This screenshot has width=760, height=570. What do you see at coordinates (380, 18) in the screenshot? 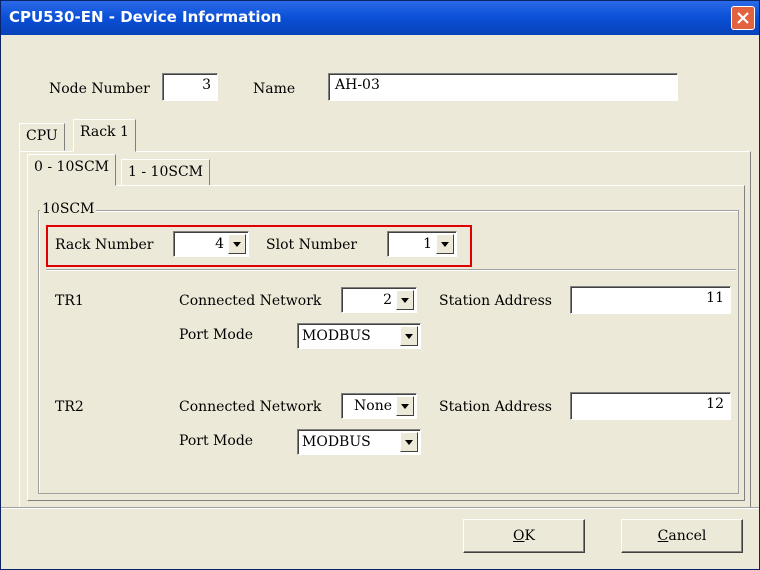
I see `title-bar: CPU530-EN - Device Information` at bounding box center [380, 18].